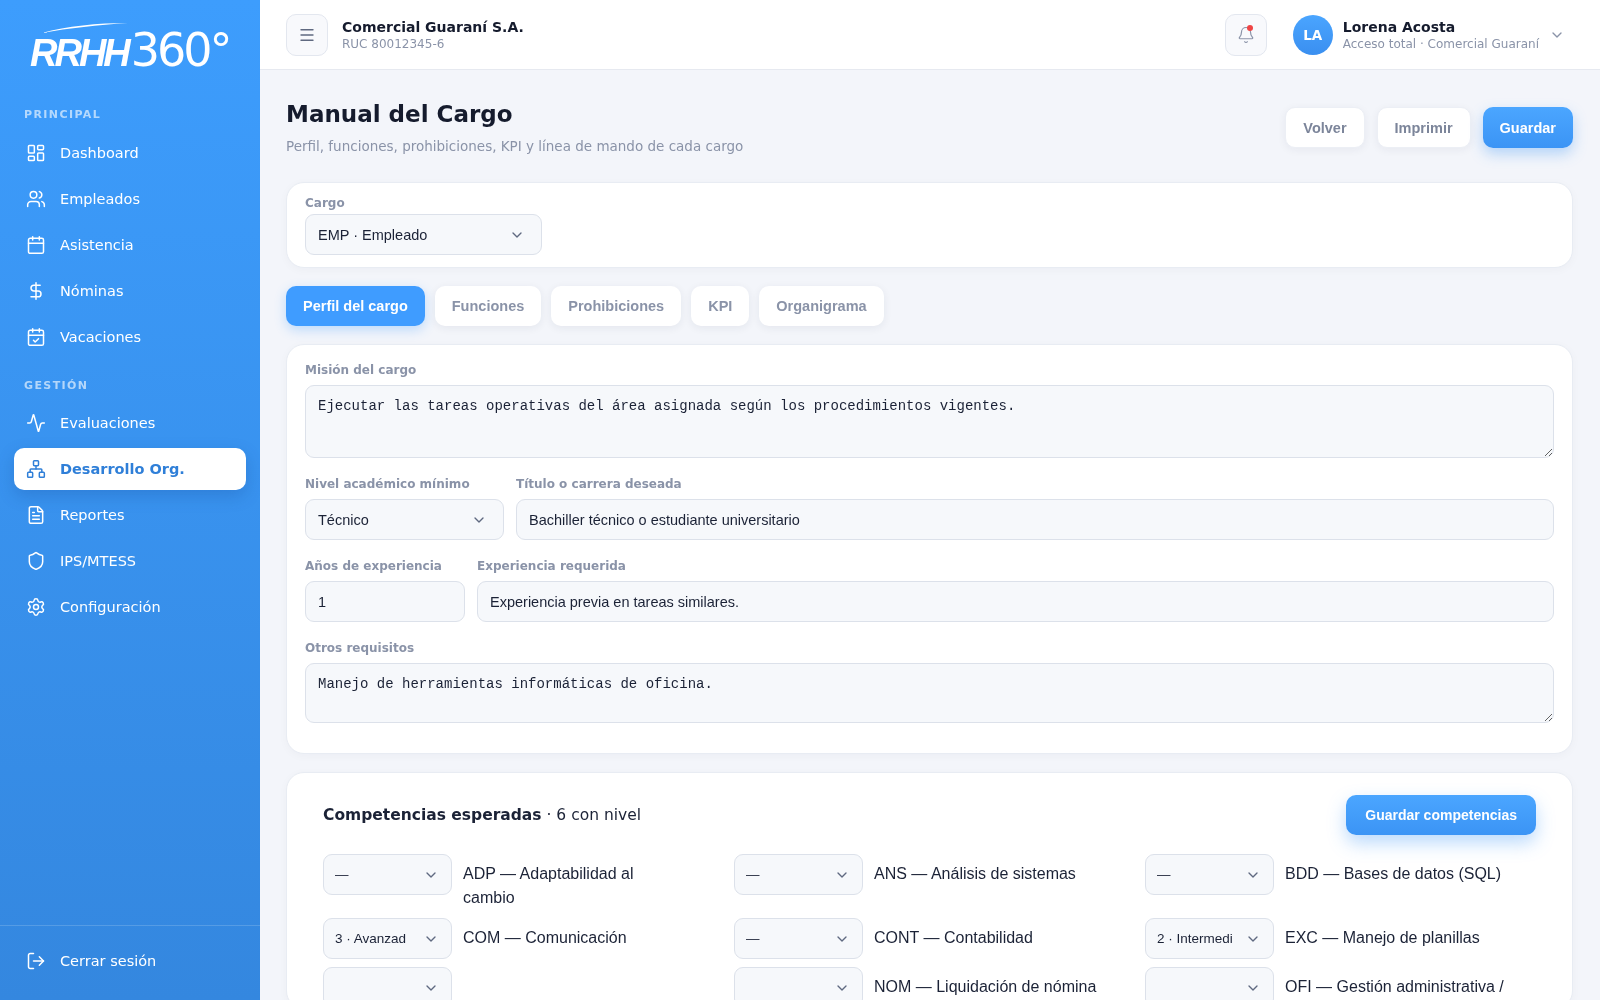 The image size is (1600, 1000). What do you see at coordinates (549, 886) in the screenshot?
I see `competency-name: ADP — Adaptabilidad al cambio` at bounding box center [549, 886].